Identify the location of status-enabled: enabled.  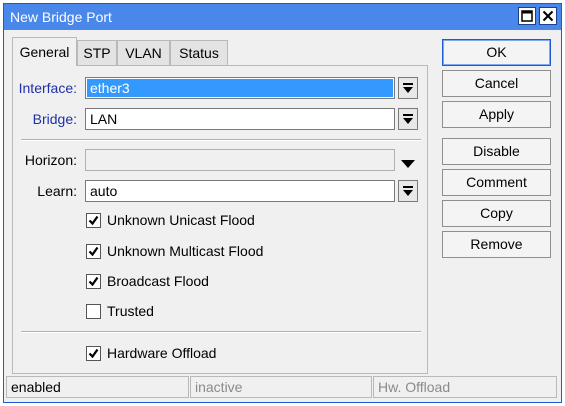
(97, 387).